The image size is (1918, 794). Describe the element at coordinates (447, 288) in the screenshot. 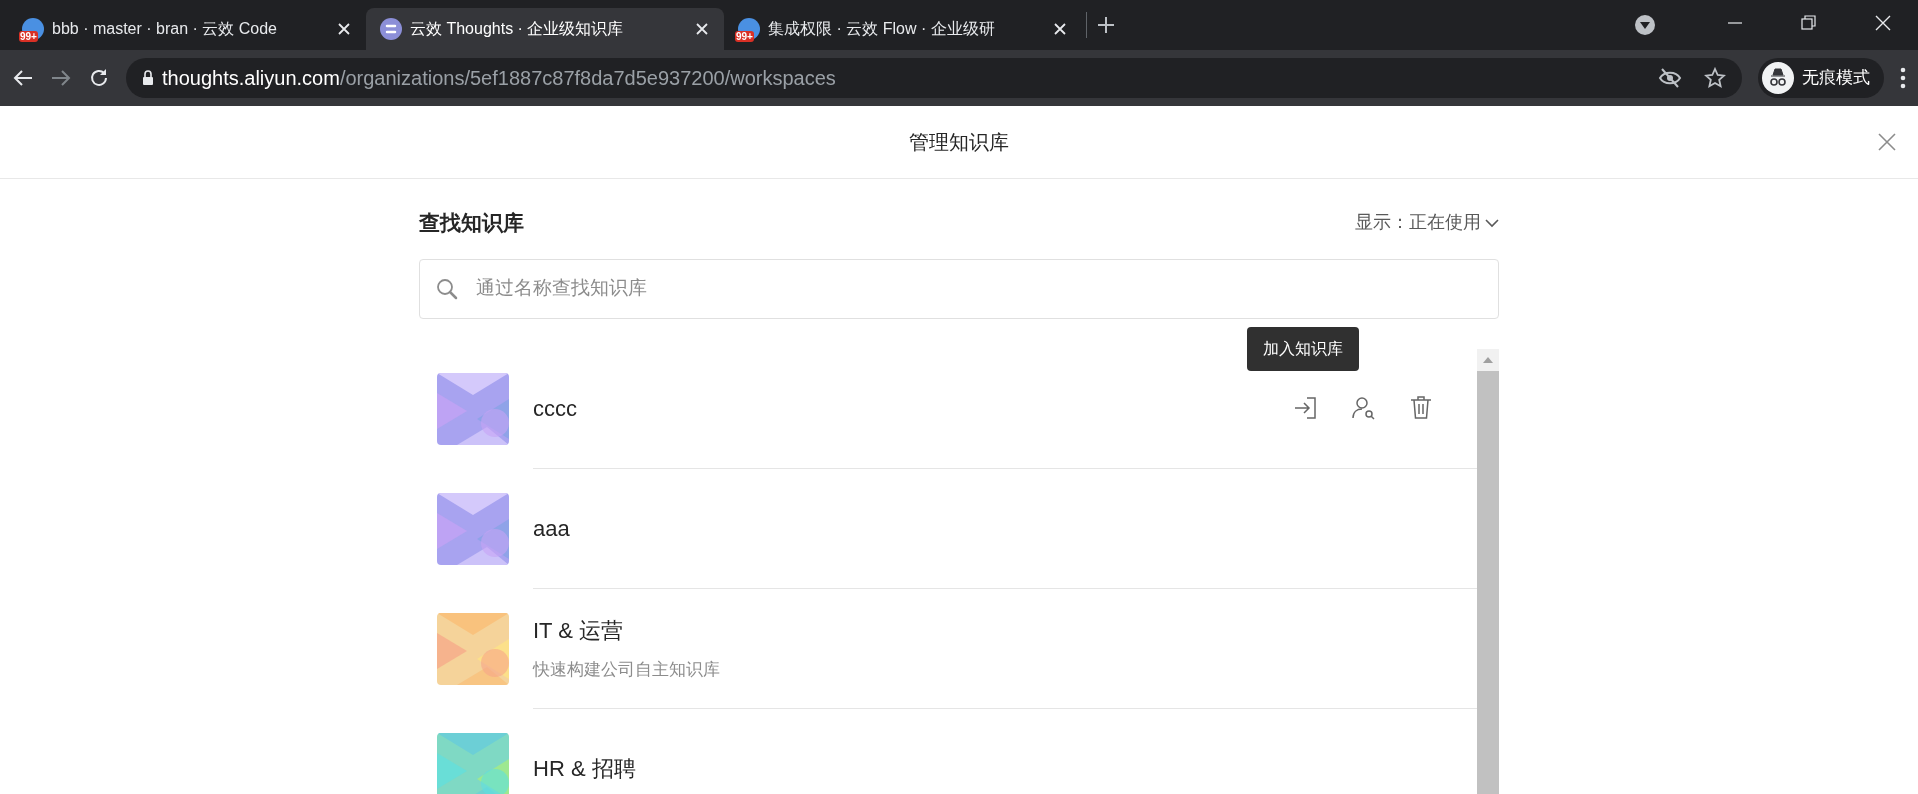

I see `search-icon` at that location.